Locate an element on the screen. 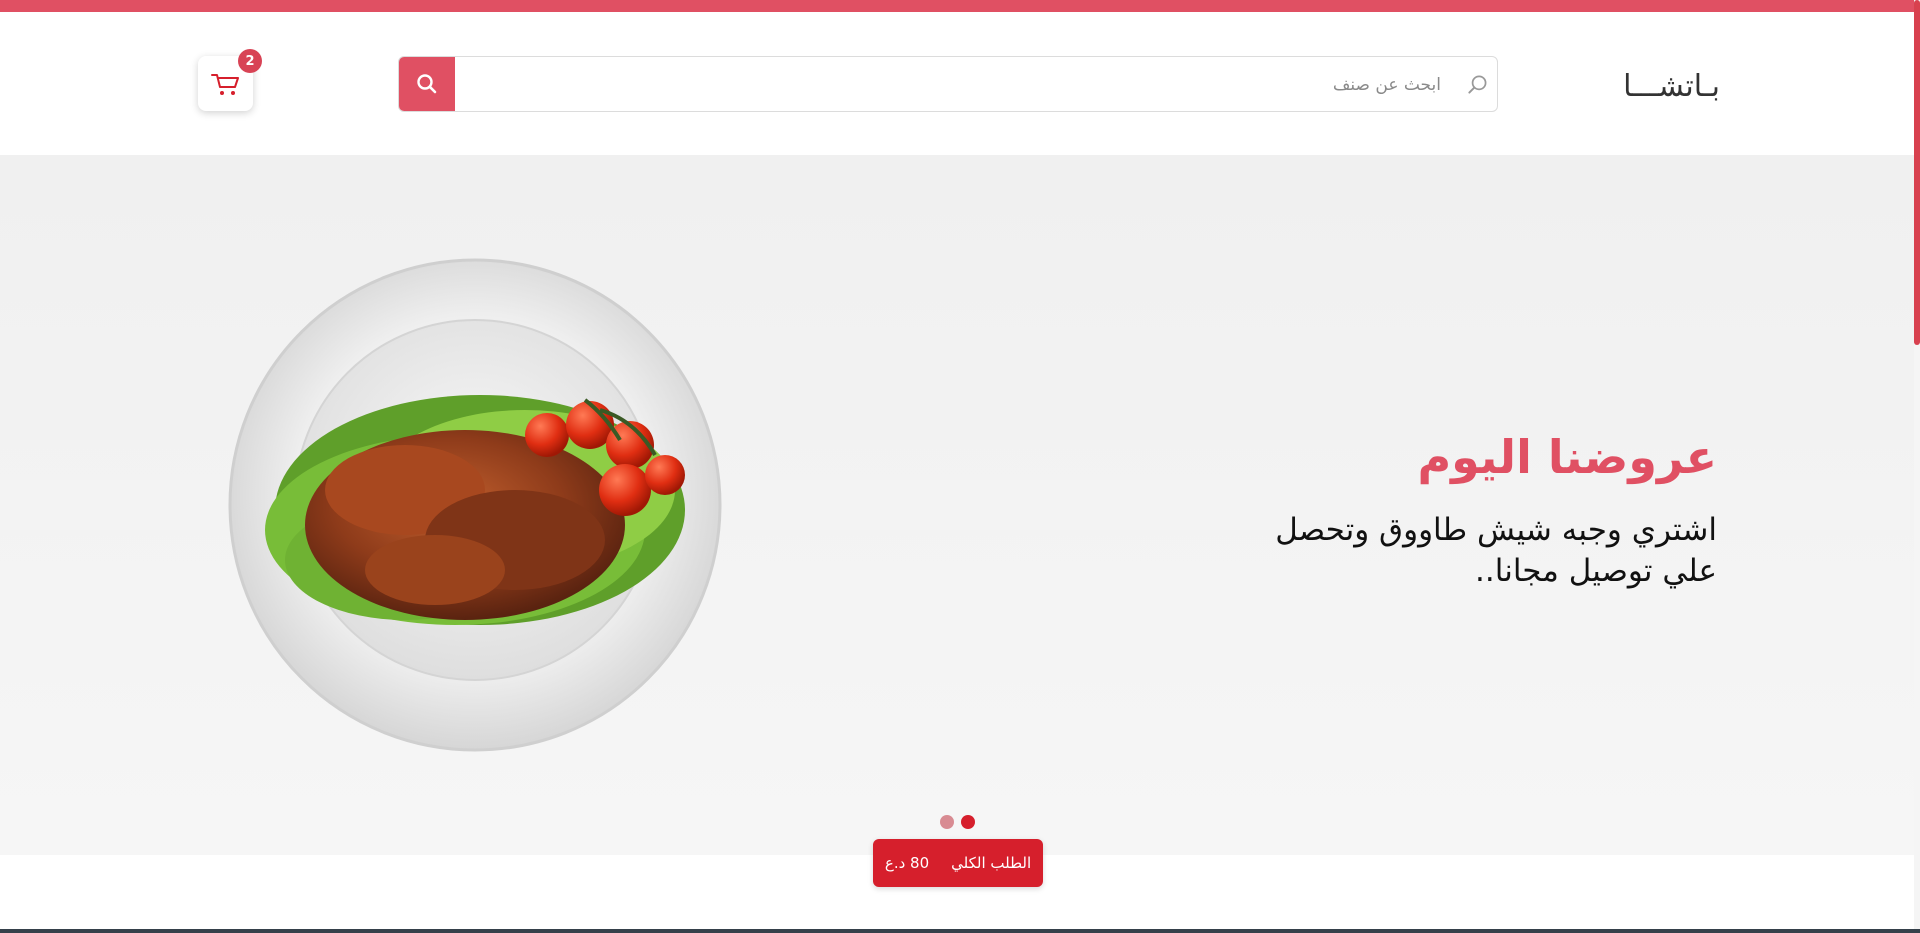 The width and height of the screenshot is (1920, 933). top-accent-bar is located at coordinates (960, 6).